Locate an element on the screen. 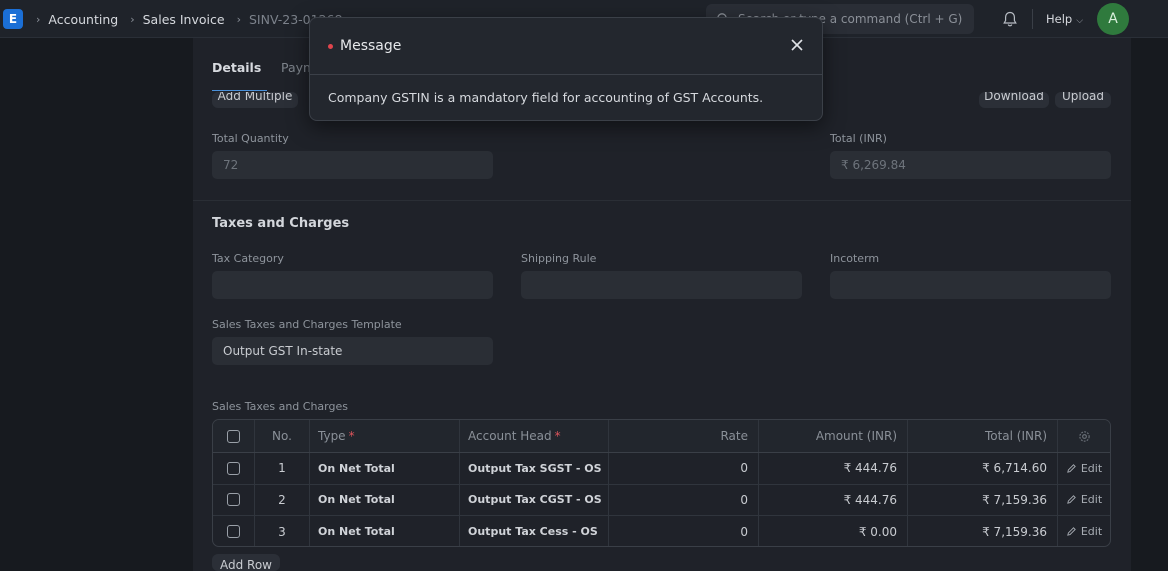 The height and width of the screenshot is (571, 1168). close-icon is located at coordinates (797, 45).